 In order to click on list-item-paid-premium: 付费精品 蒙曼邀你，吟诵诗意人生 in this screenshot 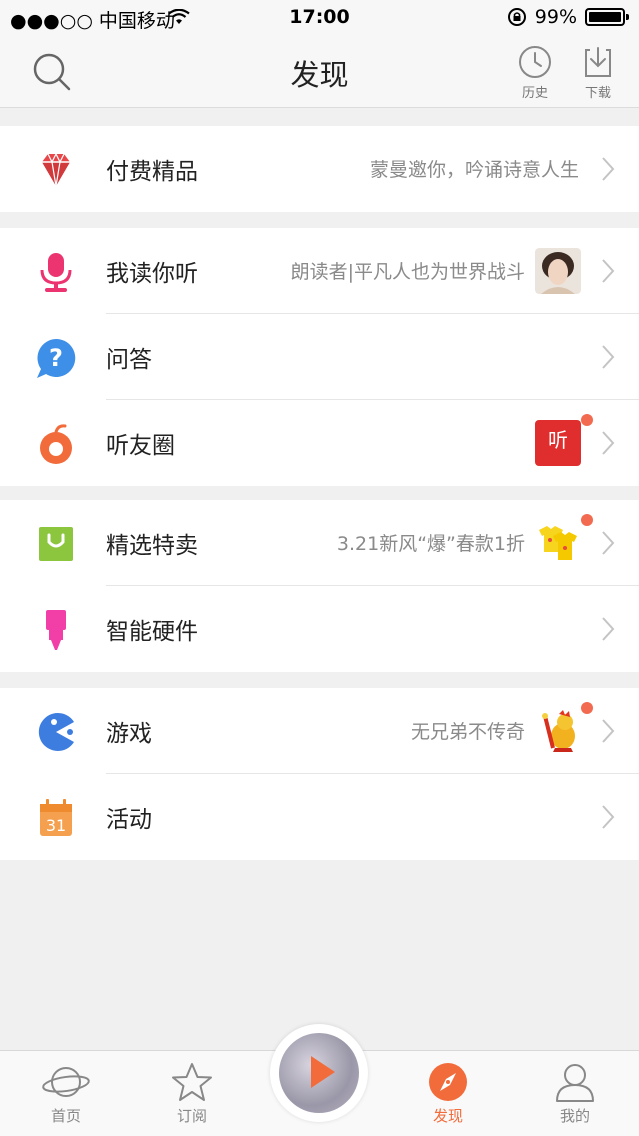, I will do `click(319, 169)`.